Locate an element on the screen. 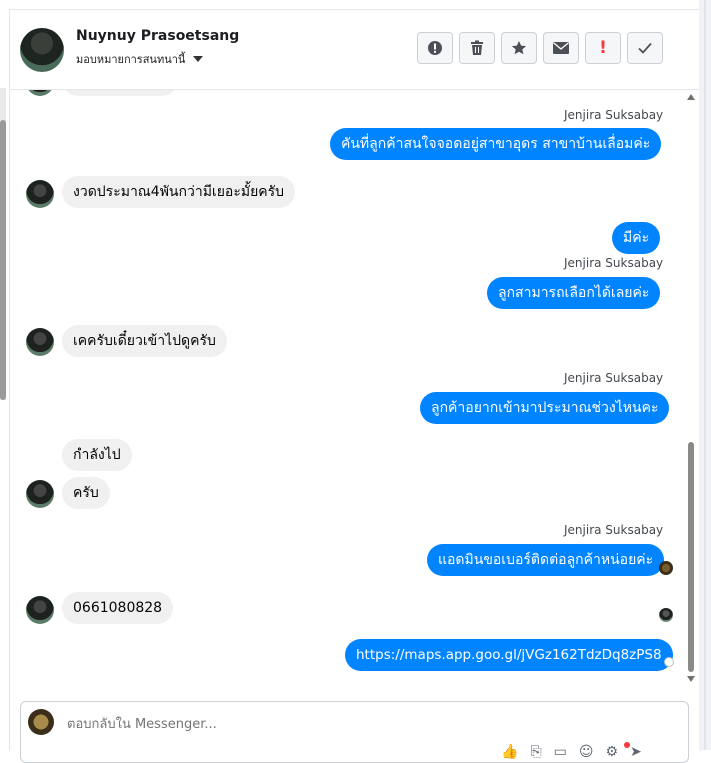 The width and height of the screenshot is (711, 763). exclamation-icon: ! is located at coordinates (603, 48).